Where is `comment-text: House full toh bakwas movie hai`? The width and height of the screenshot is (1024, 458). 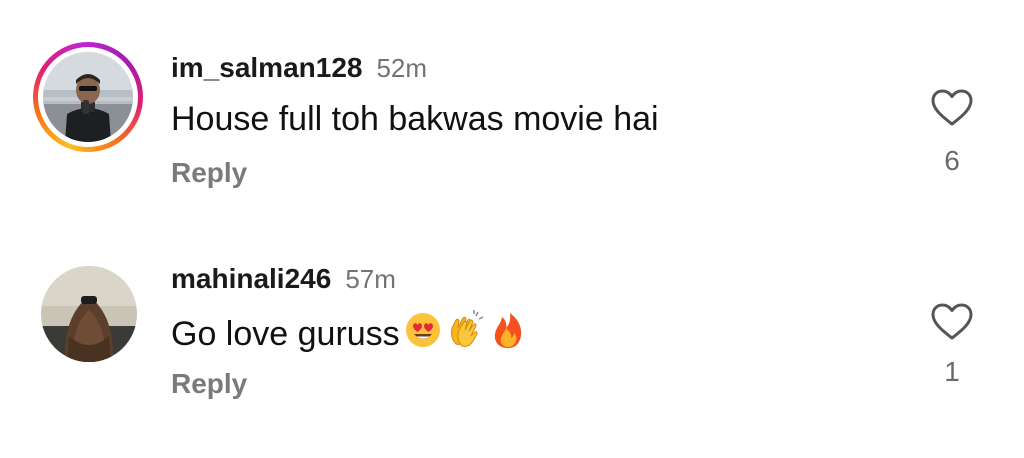
comment-text: House full toh bakwas movie hai is located at coordinates (415, 119).